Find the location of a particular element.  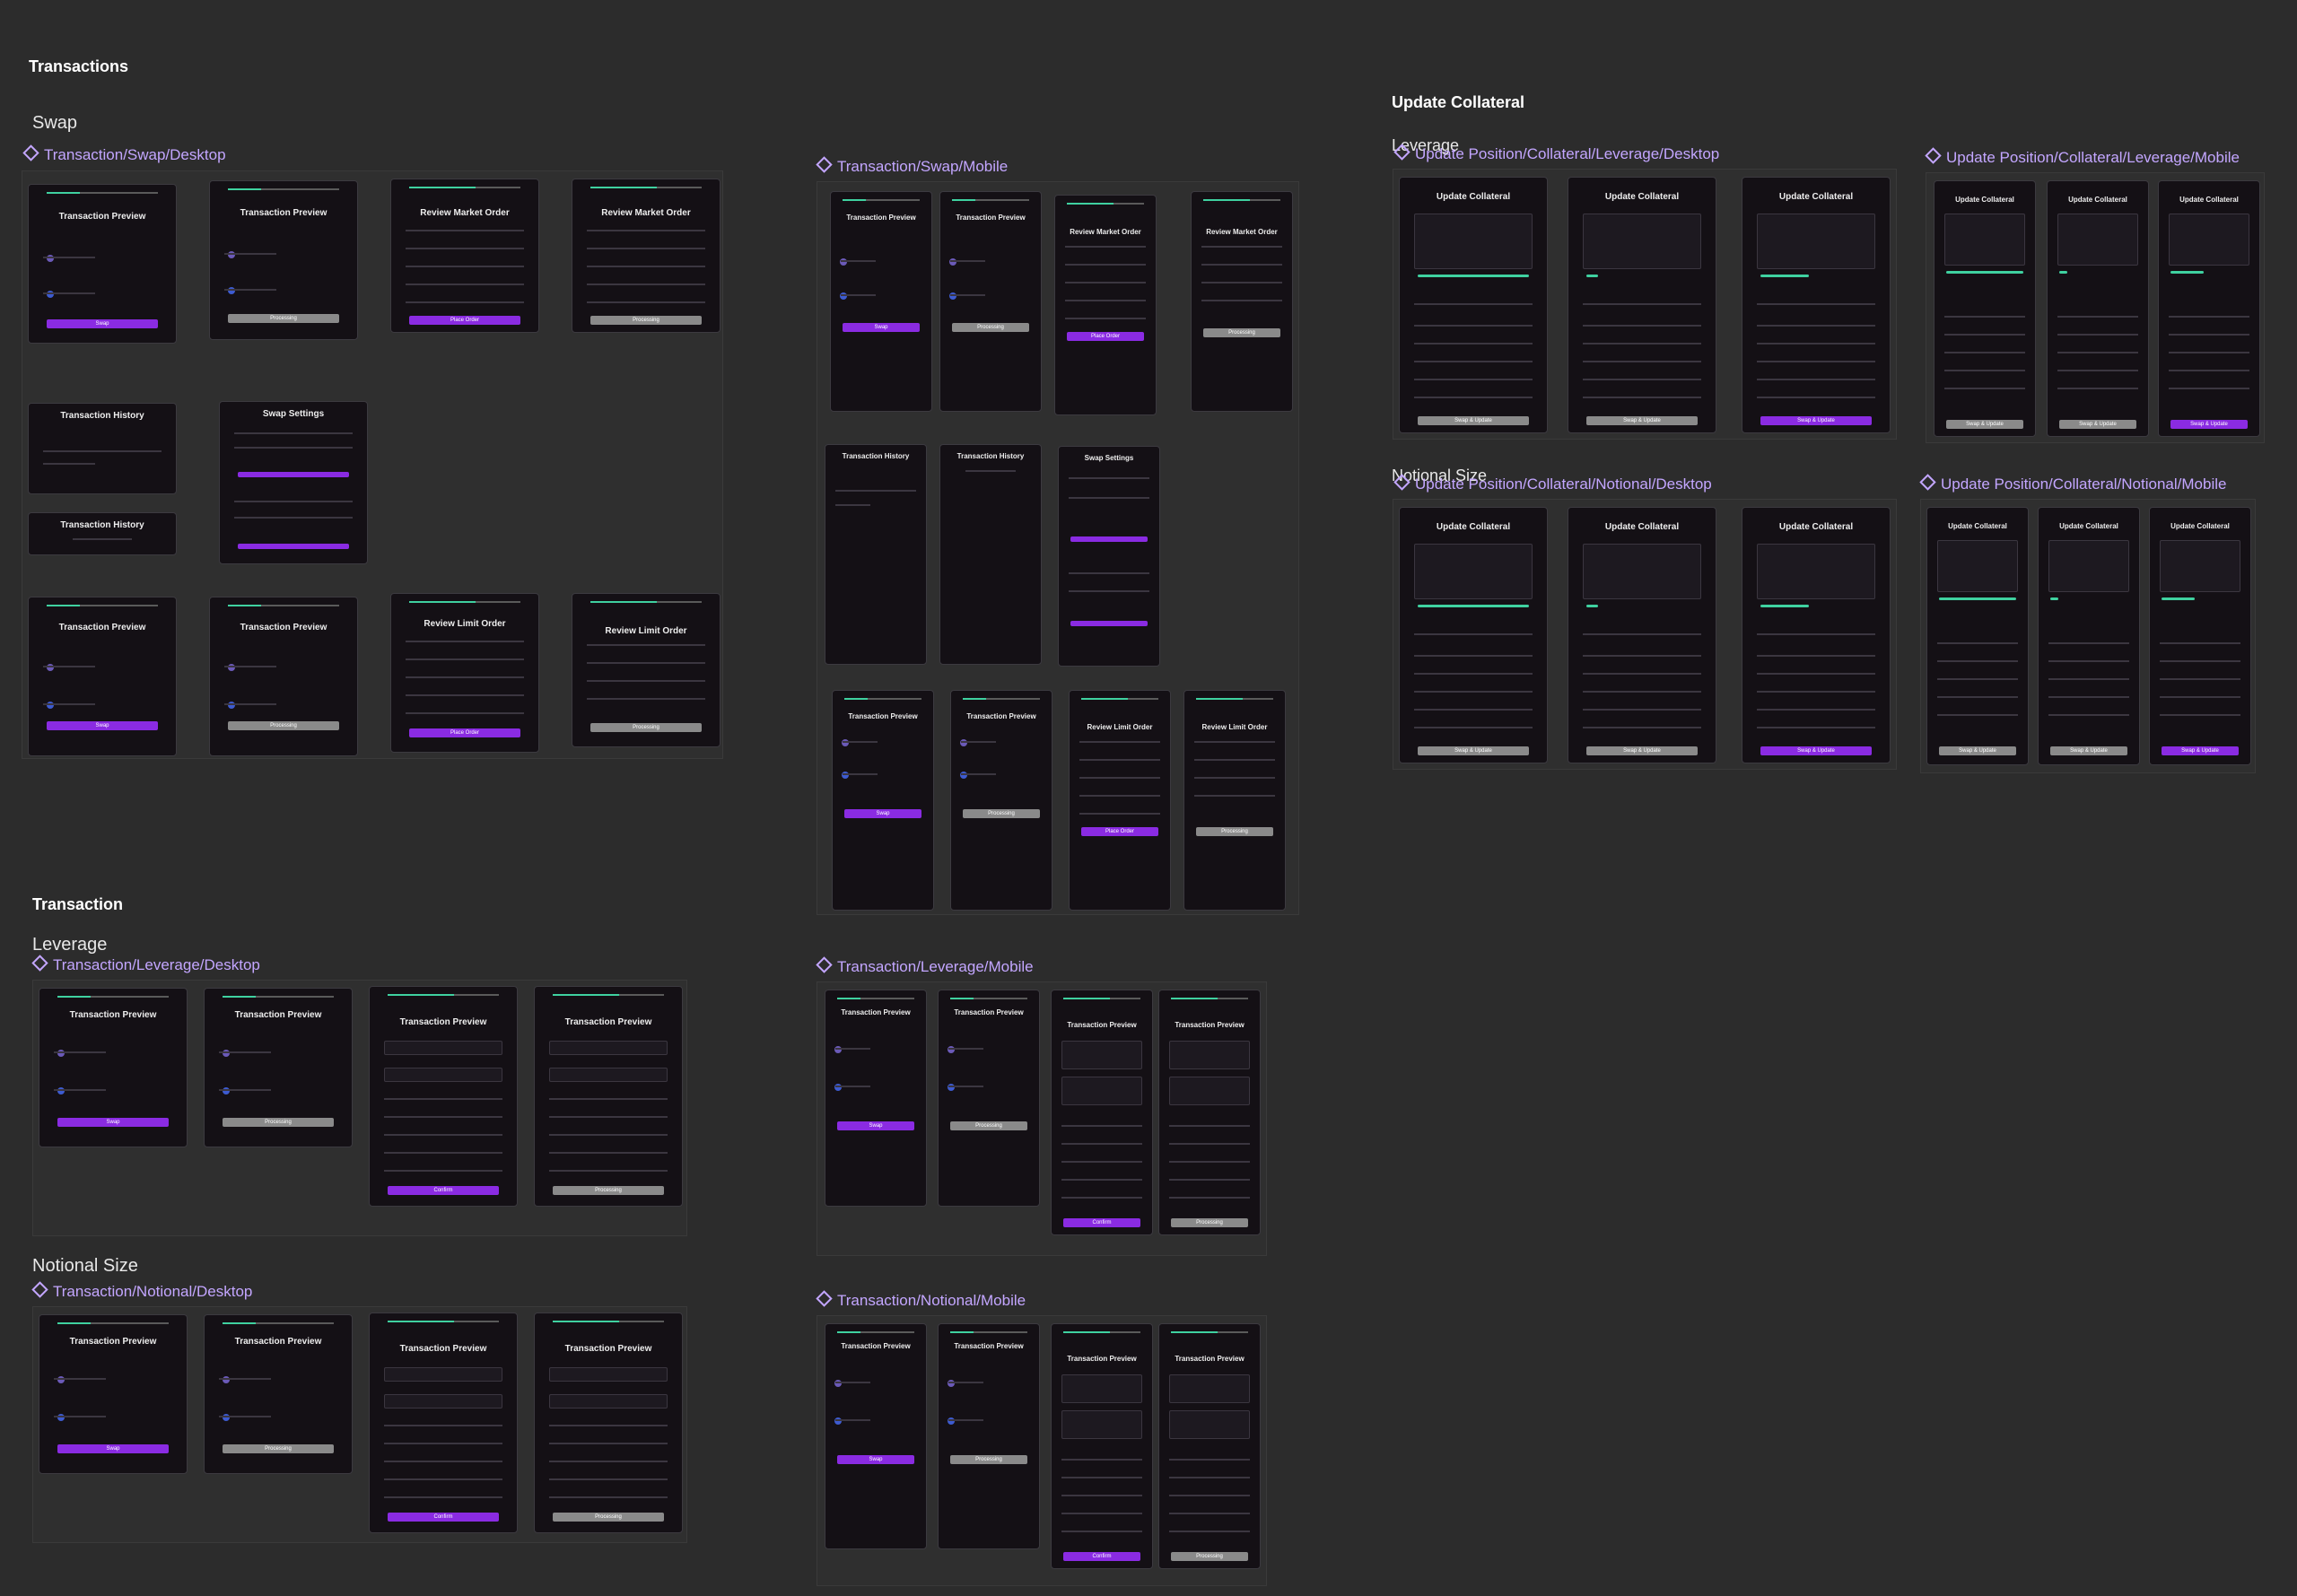

component-label-notional-mobile: Transaction/Notional/Mobile is located at coordinates (921, 1300).